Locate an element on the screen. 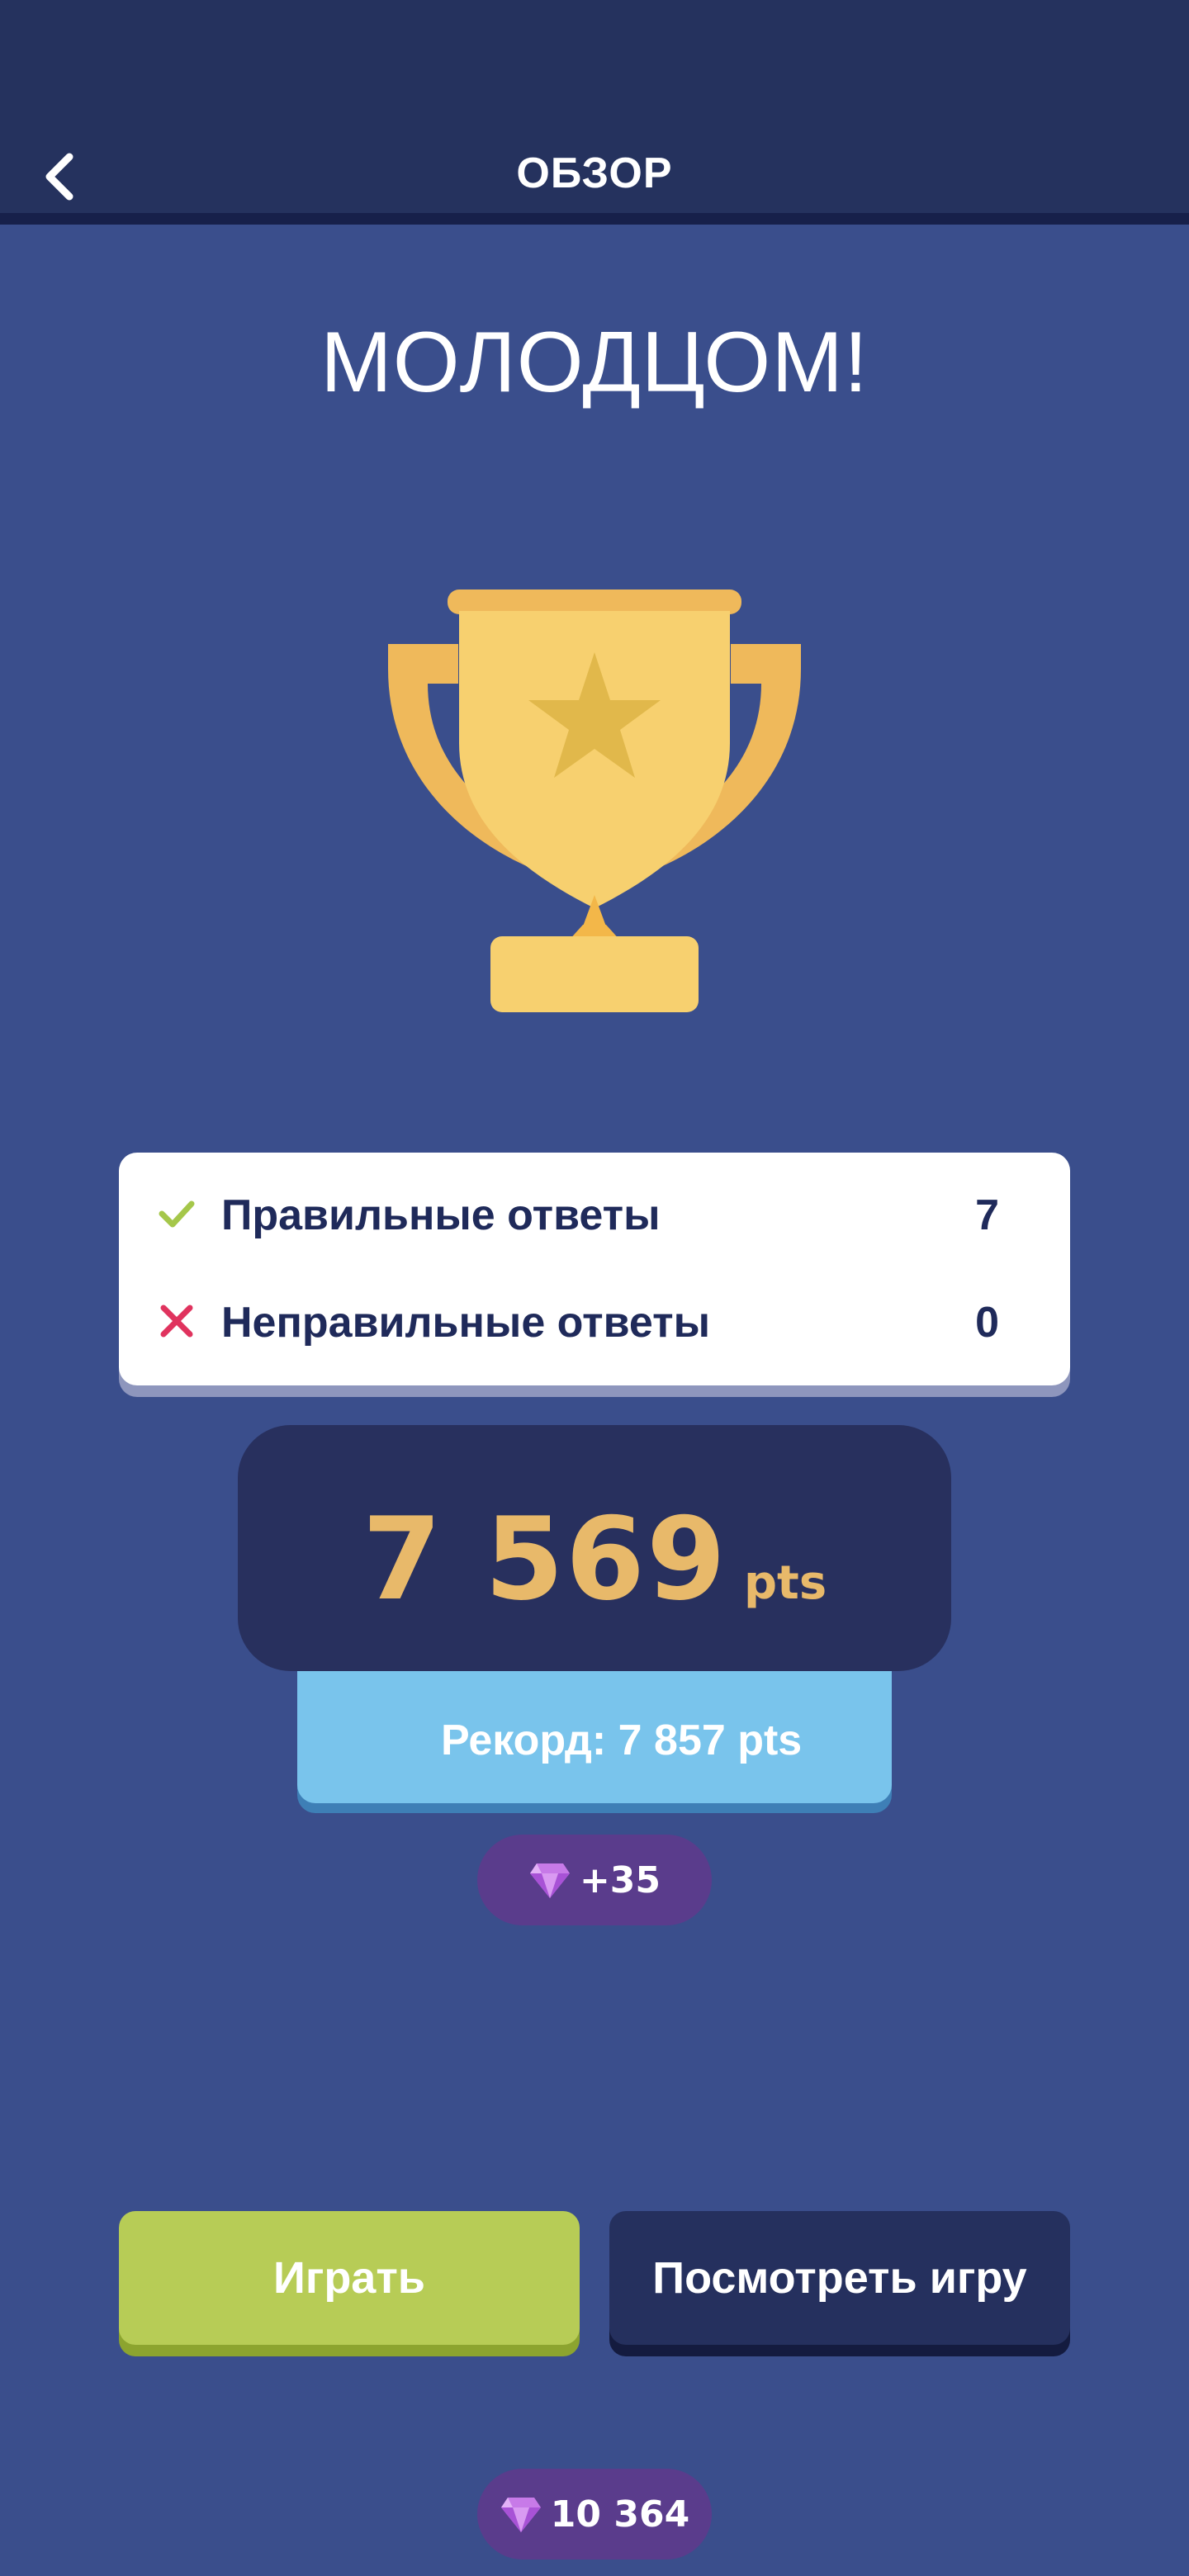 The image size is (1189, 2576). wrong-answers-count: 0 is located at coordinates (987, 1323).